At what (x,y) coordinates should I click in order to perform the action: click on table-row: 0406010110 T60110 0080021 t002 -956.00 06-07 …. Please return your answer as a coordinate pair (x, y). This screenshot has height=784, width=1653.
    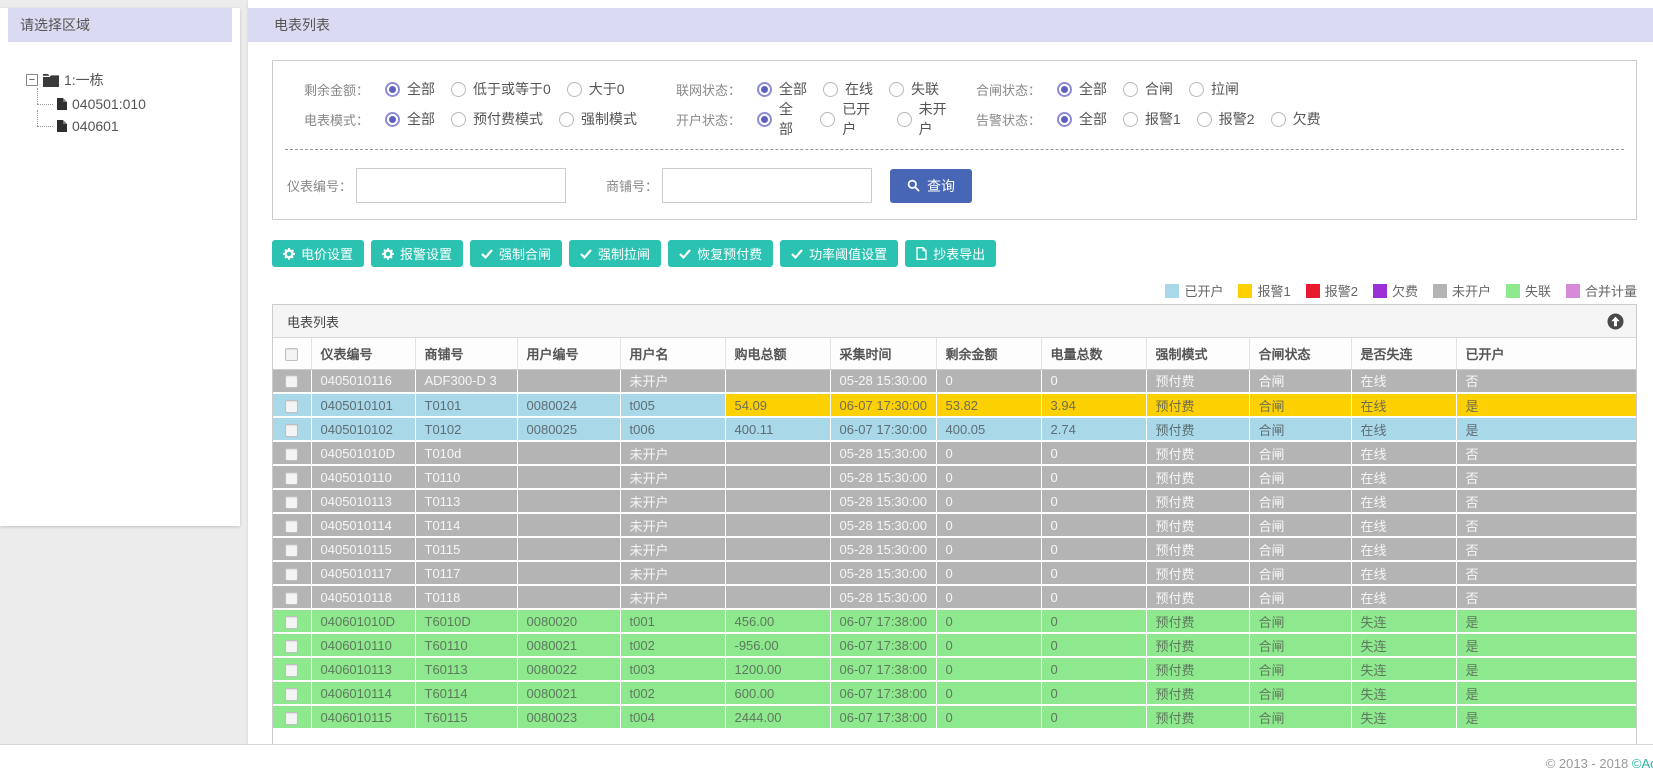
    Looking at the image, I should click on (954, 645).